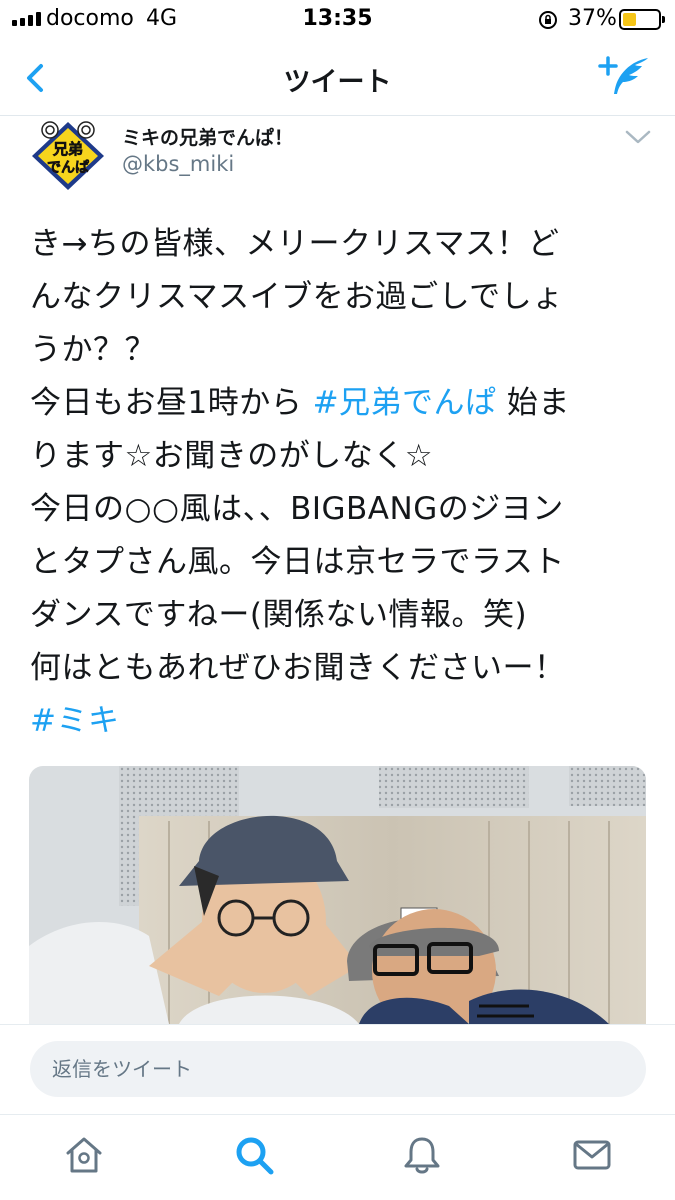  I want to click on hashtag-link: #ミキ, so click(74, 721).